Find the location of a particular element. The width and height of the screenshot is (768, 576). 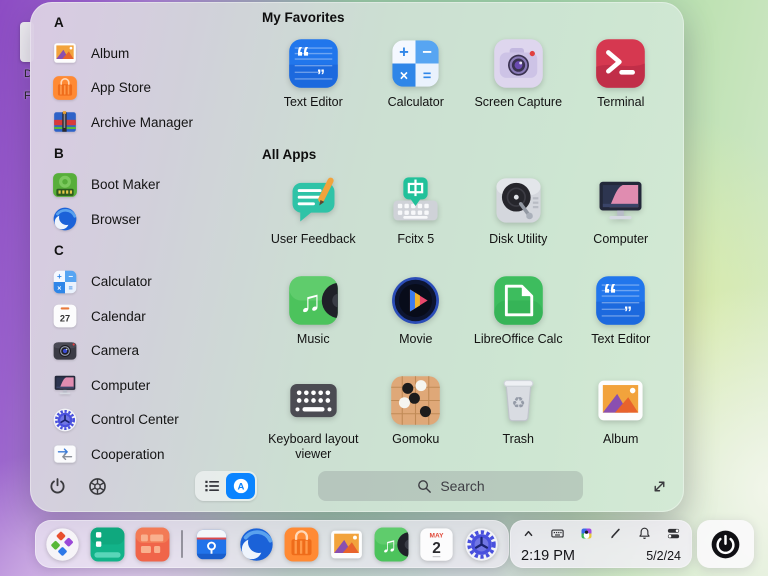

app-libreoffice-calc: LibreOffice Calc is located at coordinates (518, 324).